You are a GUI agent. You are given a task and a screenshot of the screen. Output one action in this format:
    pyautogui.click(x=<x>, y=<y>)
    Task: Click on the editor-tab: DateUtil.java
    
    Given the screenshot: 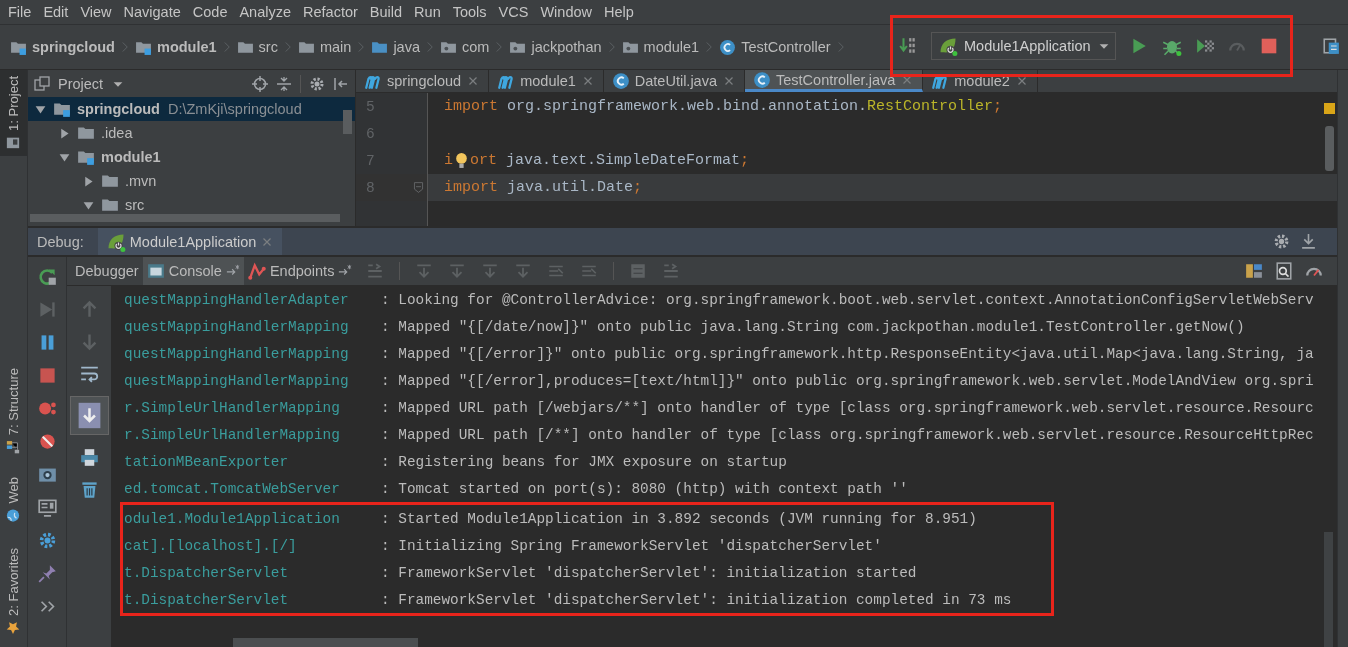 What is the action you would take?
    pyautogui.click(x=674, y=81)
    